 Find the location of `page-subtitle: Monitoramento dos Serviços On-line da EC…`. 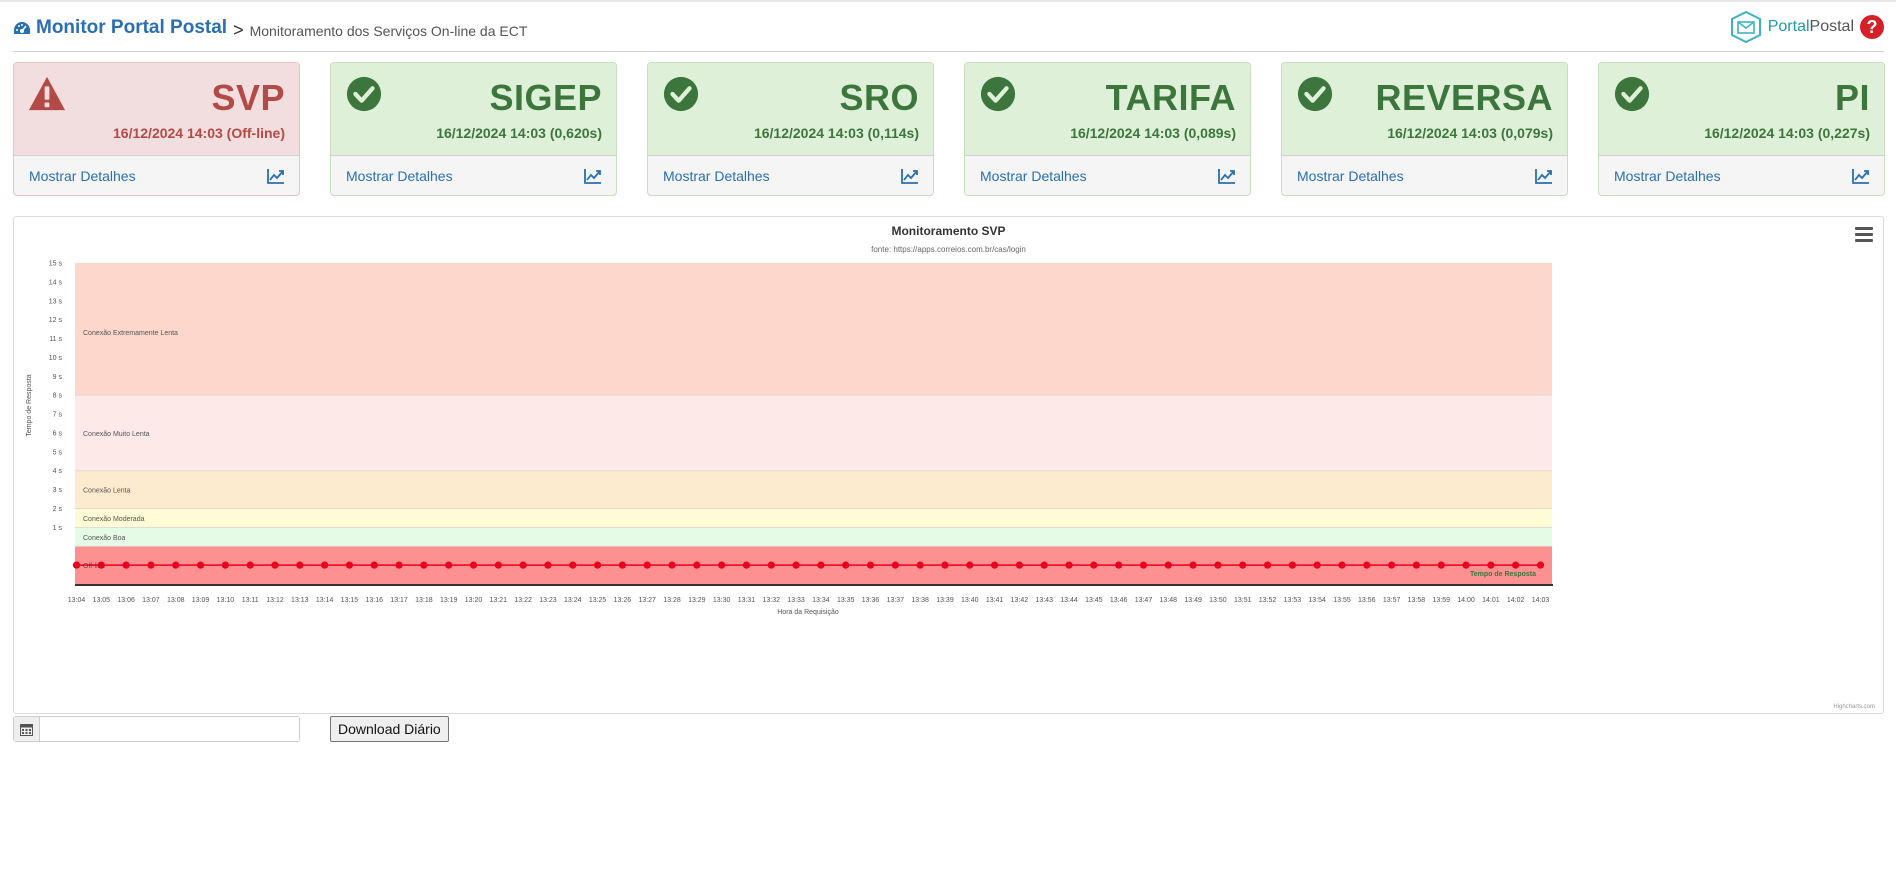

page-subtitle: Monitoramento dos Serviços On-line da EC… is located at coordinates (388, 31).